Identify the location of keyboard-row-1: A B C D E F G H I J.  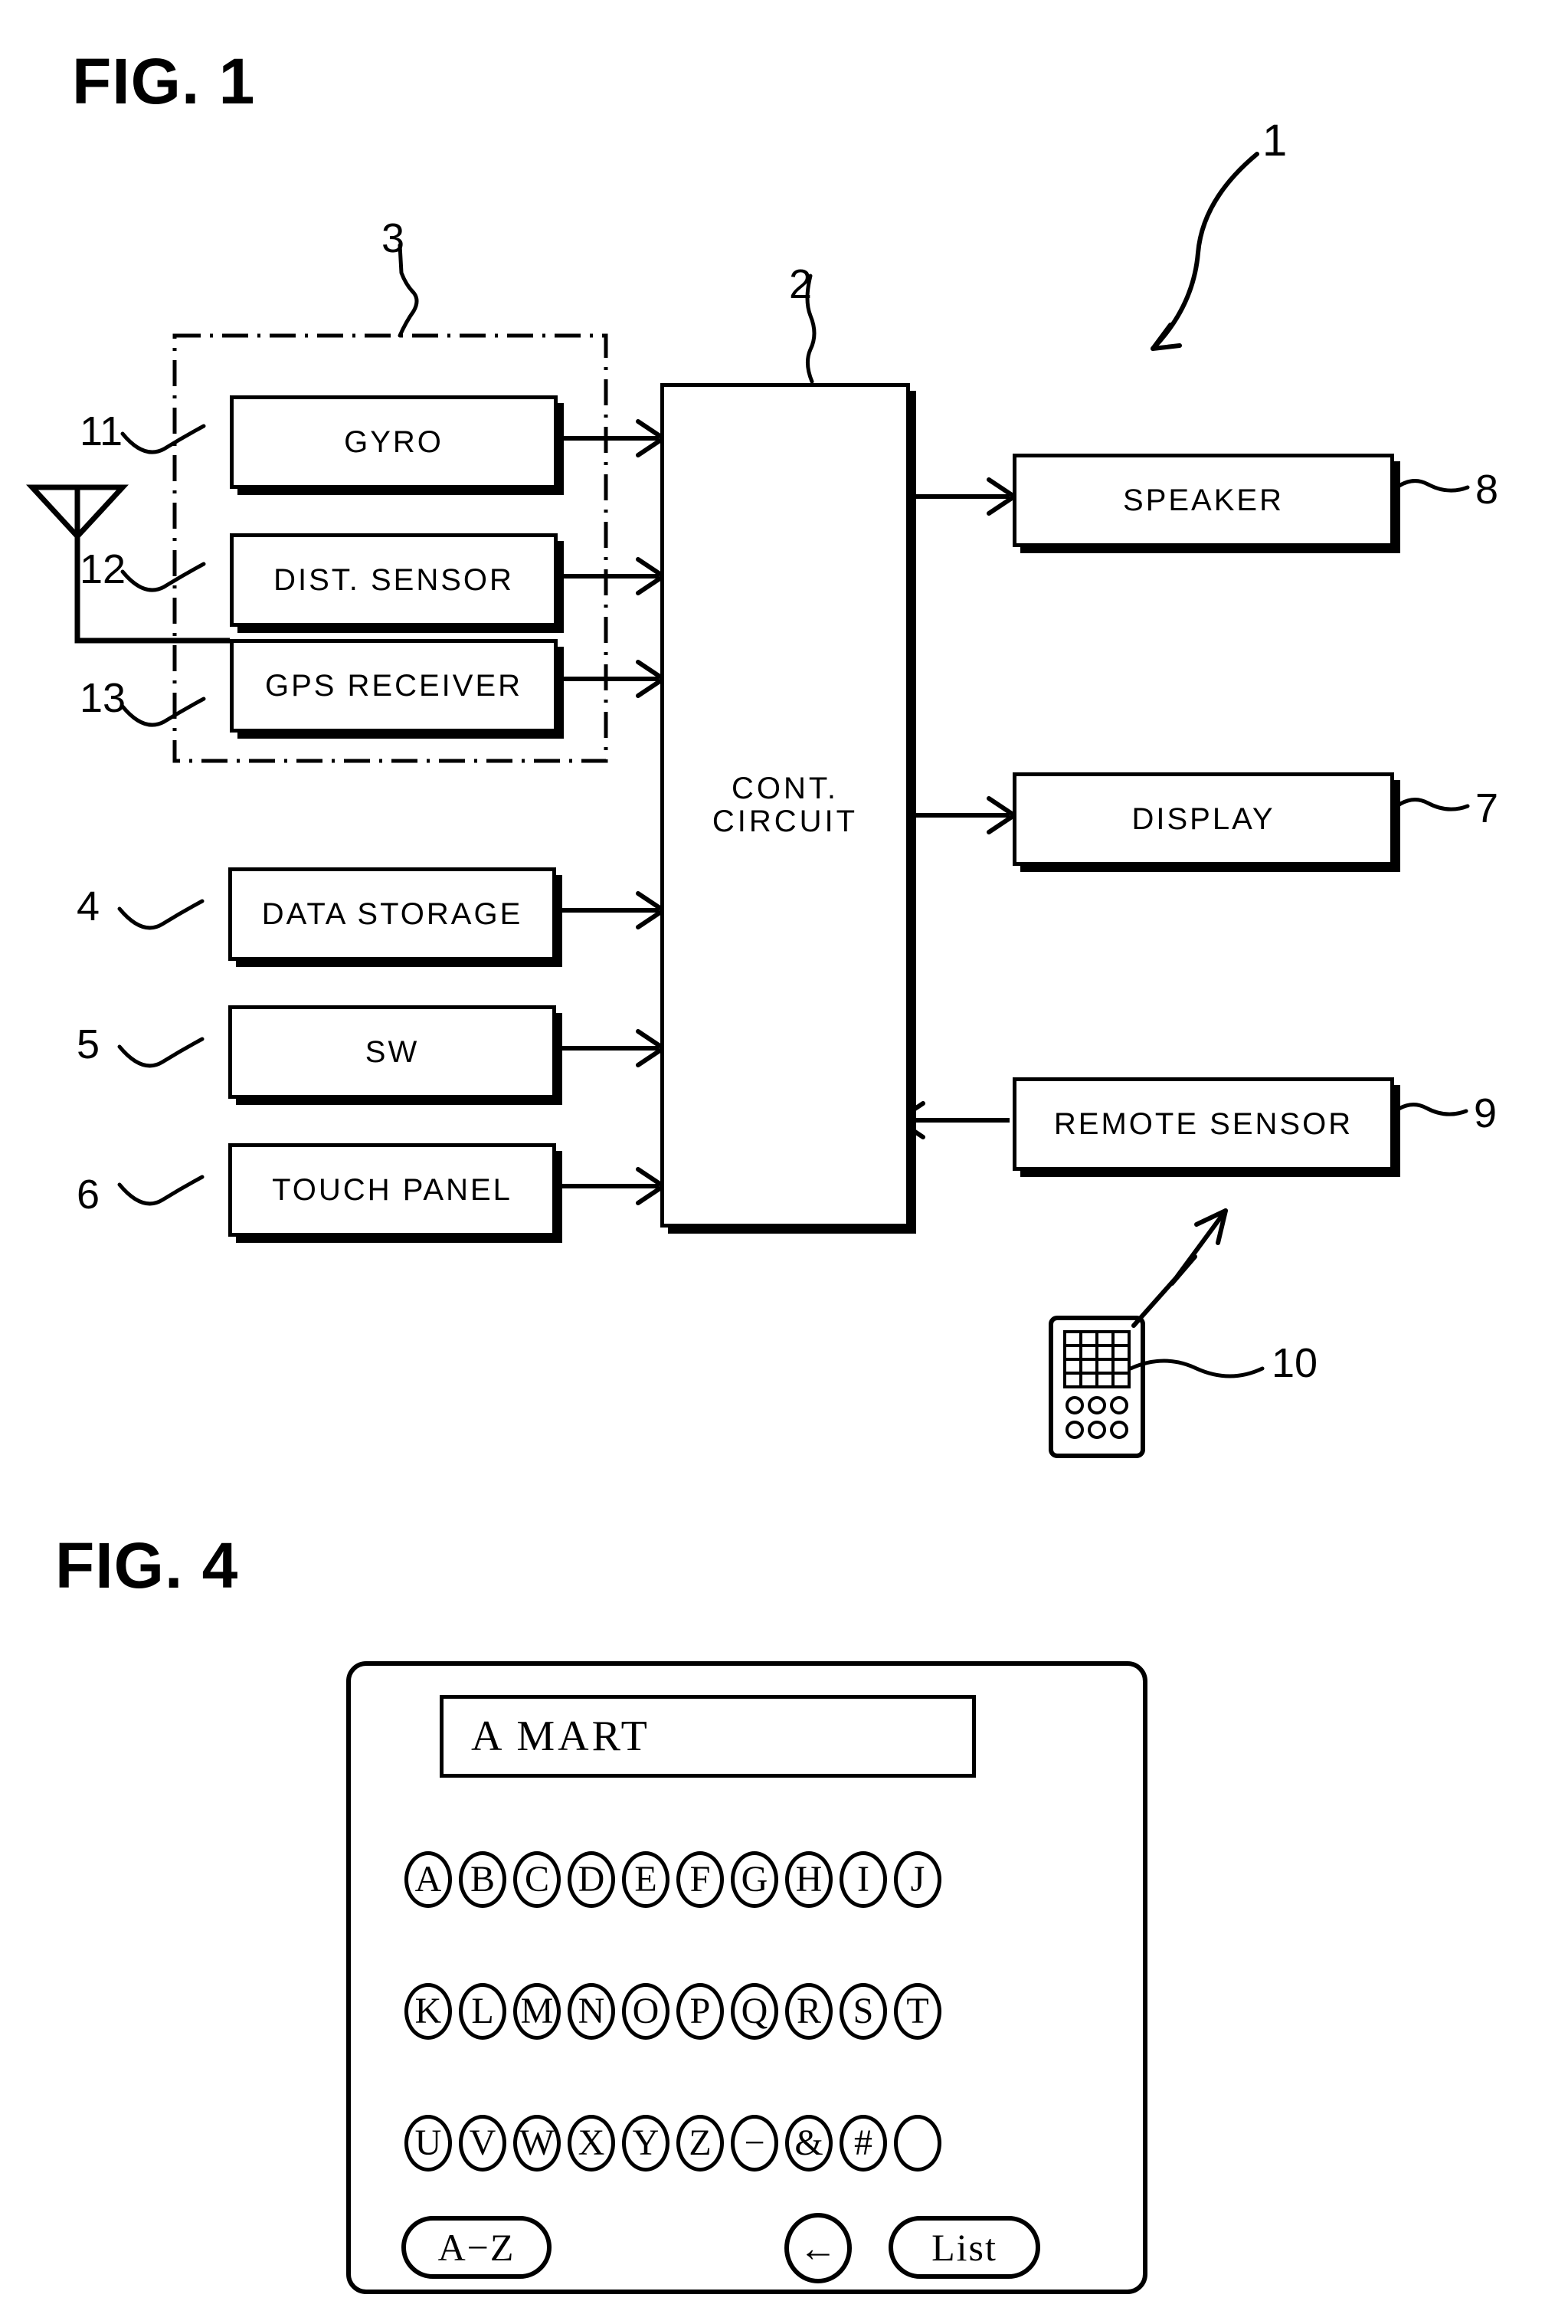
(676, 1879).